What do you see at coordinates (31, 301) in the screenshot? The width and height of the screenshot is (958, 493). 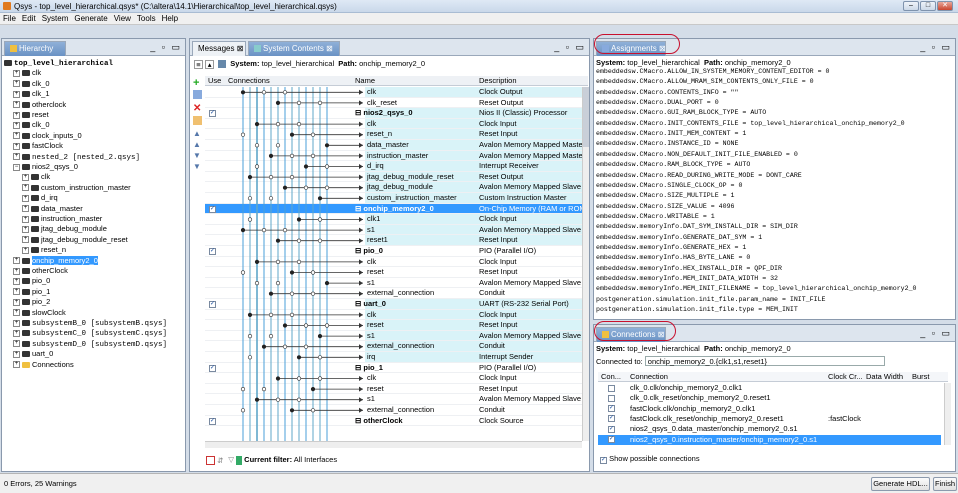 I see `hierarchy-item: + pio_2` at bounding box center [31, 301].